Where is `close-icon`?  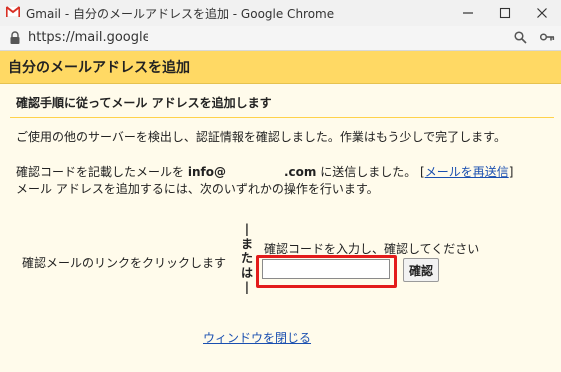 close-icon is located at coordinates (542, 13).